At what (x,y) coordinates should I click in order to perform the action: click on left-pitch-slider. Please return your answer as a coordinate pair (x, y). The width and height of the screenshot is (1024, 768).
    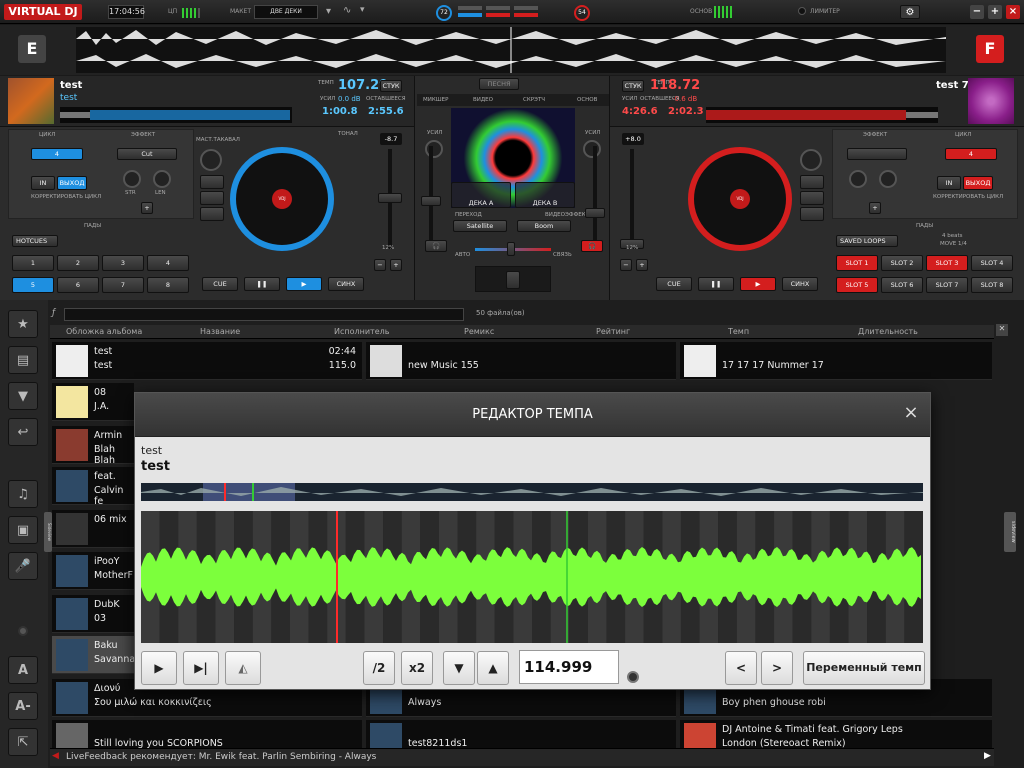
    Looking at the image, I should click on (390, 198).